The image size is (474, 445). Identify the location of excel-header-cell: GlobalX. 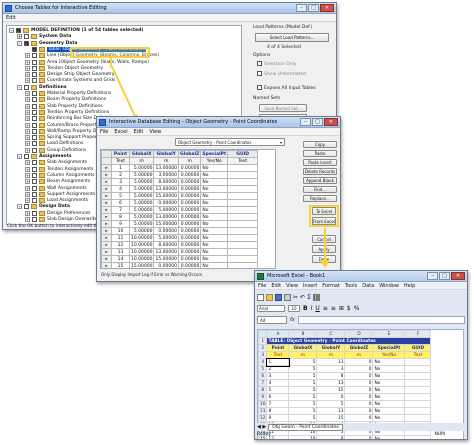
(303, 348).